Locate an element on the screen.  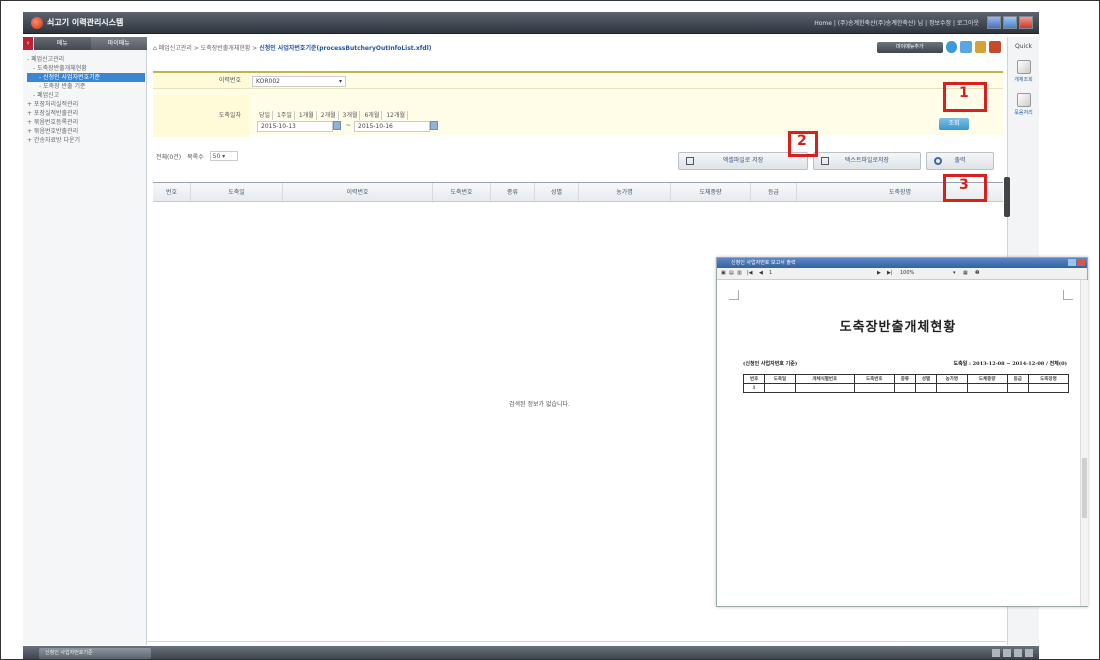
sidebar-item: + 묶음번호반출관리 is located at coordinates (86, 131).